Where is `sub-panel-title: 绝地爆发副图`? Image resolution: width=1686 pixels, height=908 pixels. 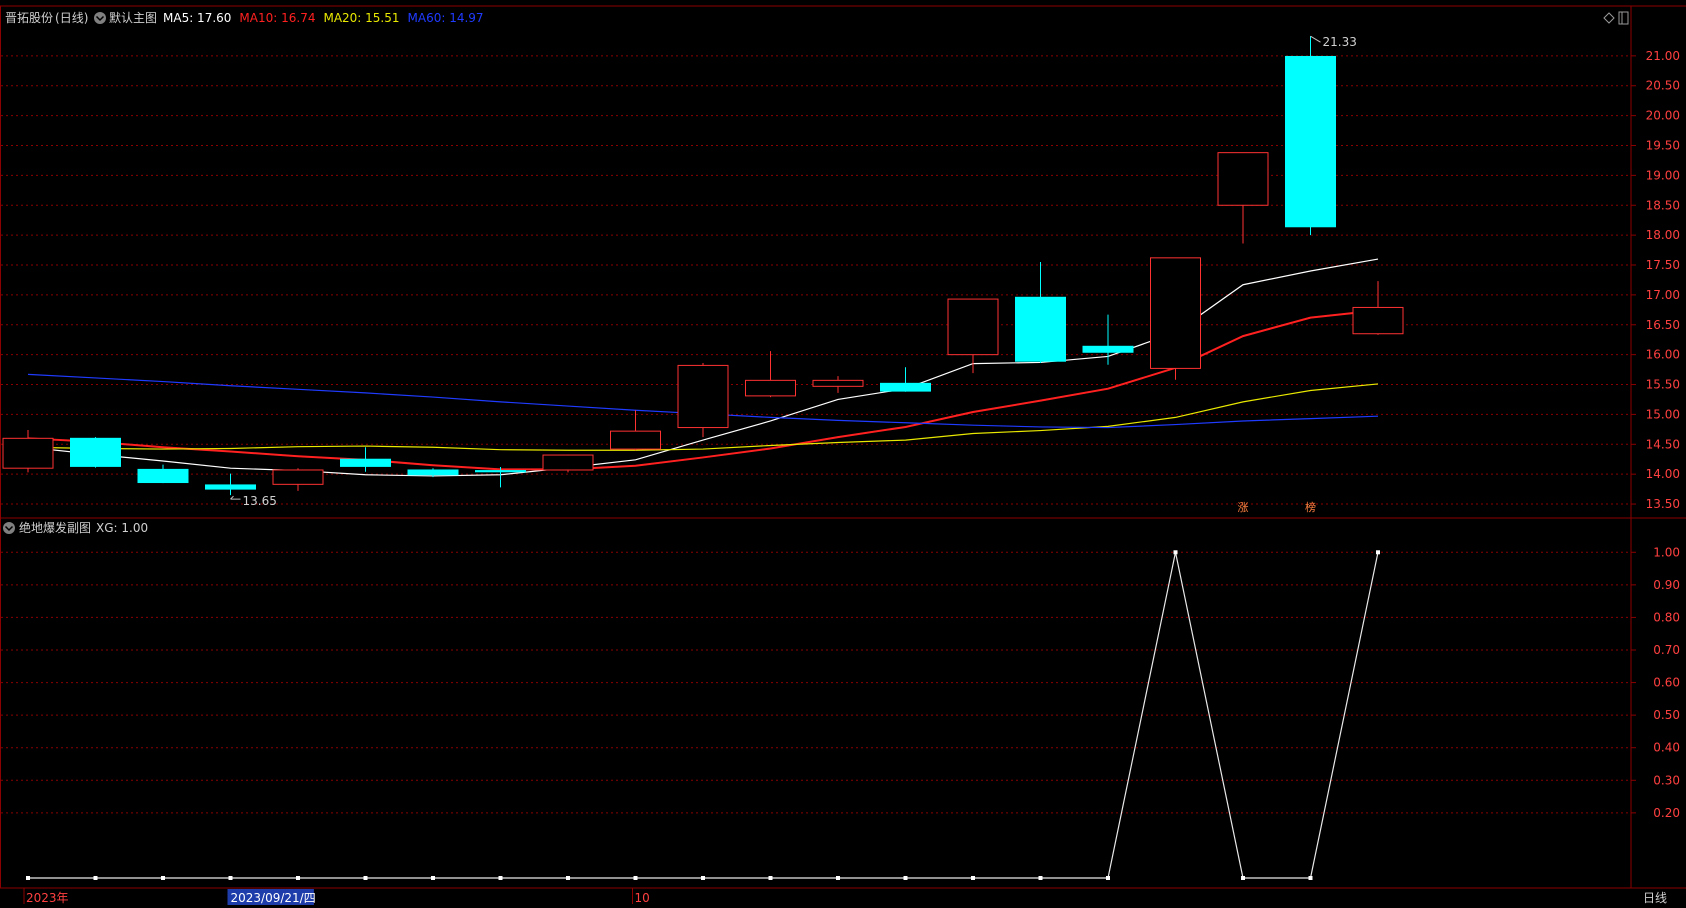
sub-panel-title: 绝地爆发副图 is located at coordinates (55, 527).